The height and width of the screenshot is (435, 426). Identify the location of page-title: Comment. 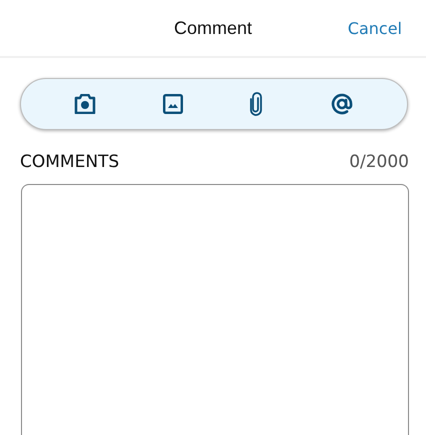
(213, 28).